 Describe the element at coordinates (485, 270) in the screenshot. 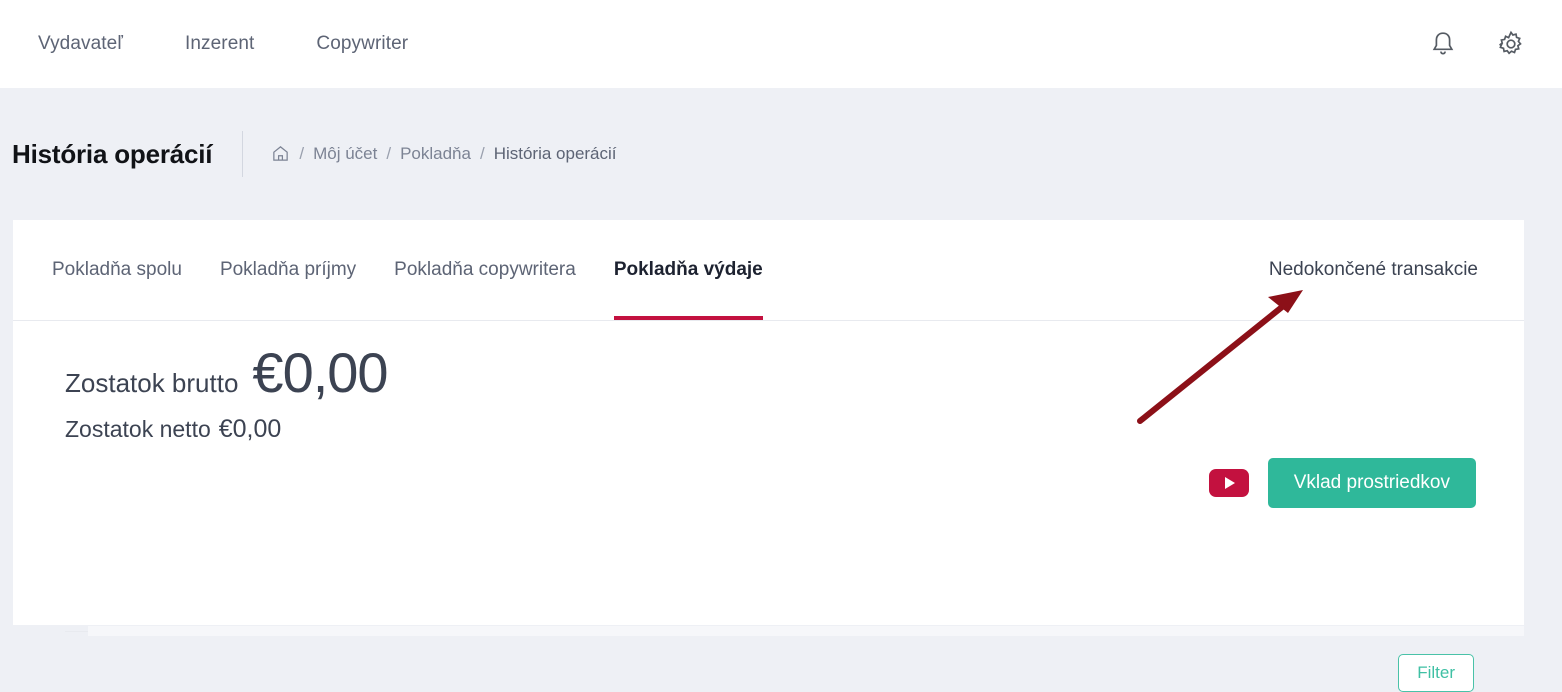

I see `tab-pokladna-copywritera: Pokladňa copywritera` at that location.